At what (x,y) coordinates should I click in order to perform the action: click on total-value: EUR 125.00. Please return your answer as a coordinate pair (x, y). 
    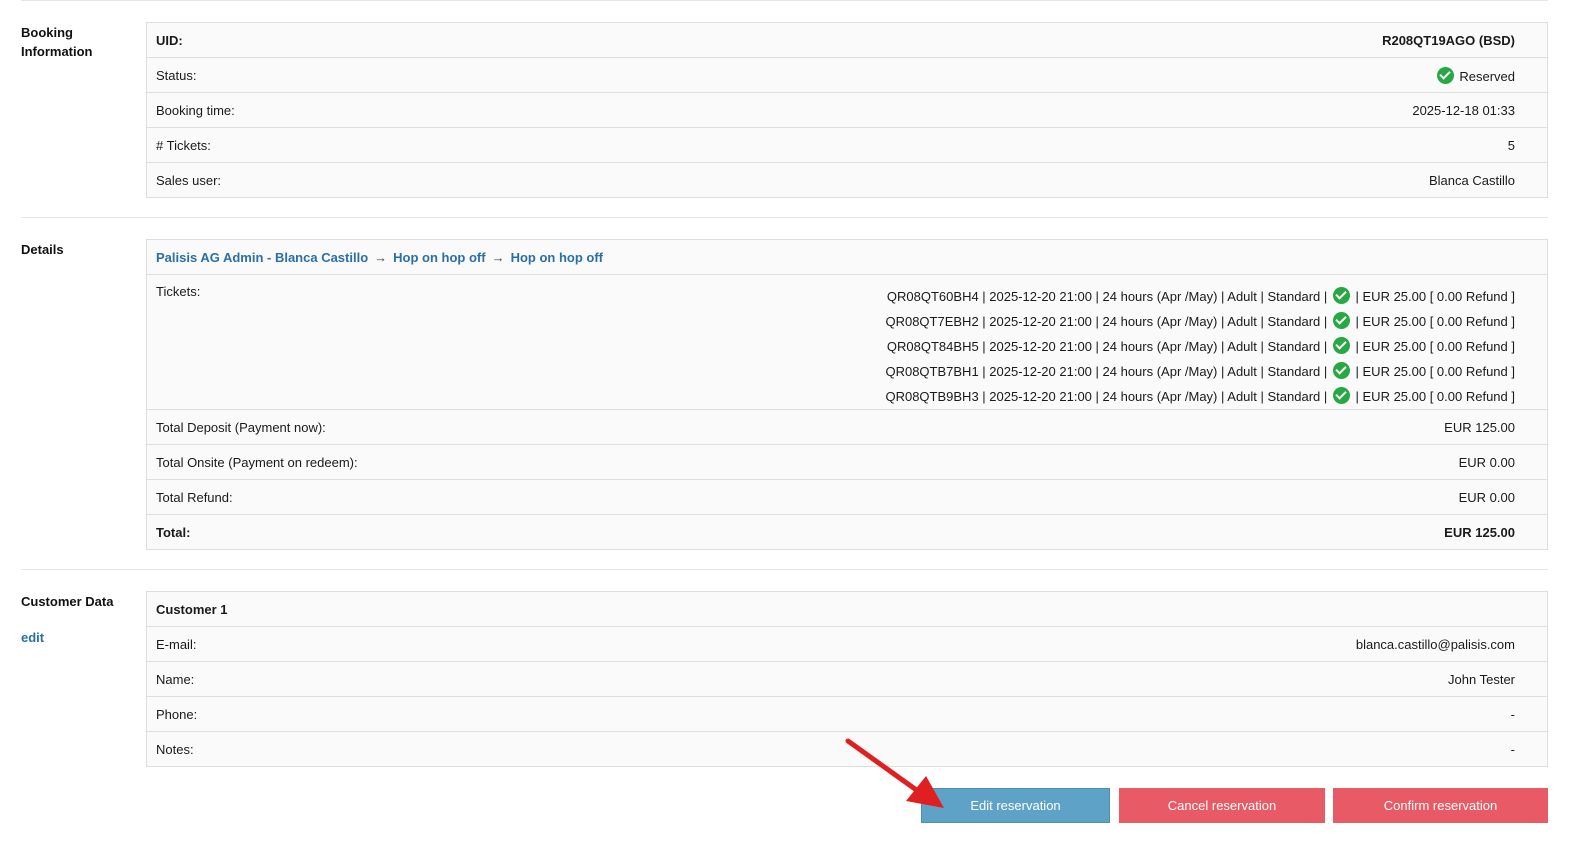
    Looking at the image, I should click on (1014, 532).